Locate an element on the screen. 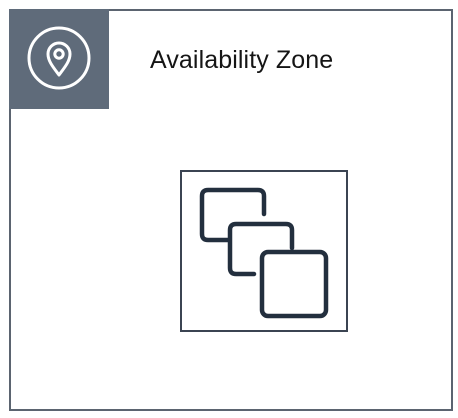 Image resolution: width=458 pixels, height=418 pixels. availability-zone-badge is located at coordinates (59, 59).